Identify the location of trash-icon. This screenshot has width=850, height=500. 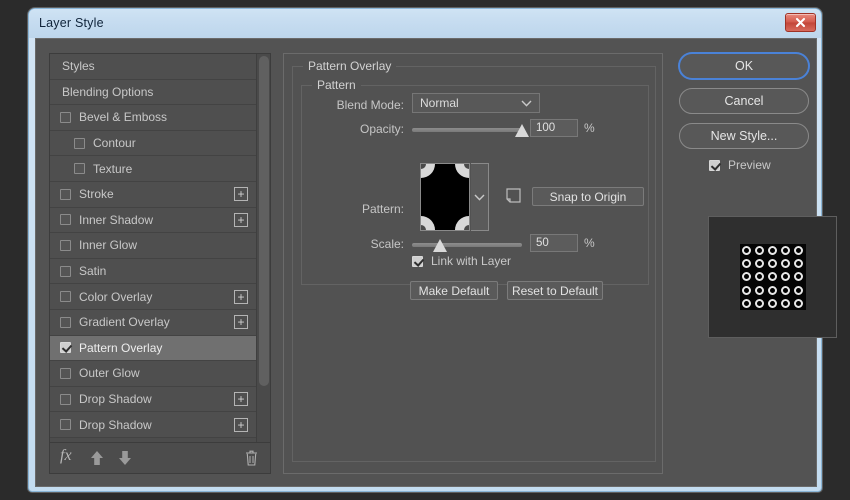
(251, 459).